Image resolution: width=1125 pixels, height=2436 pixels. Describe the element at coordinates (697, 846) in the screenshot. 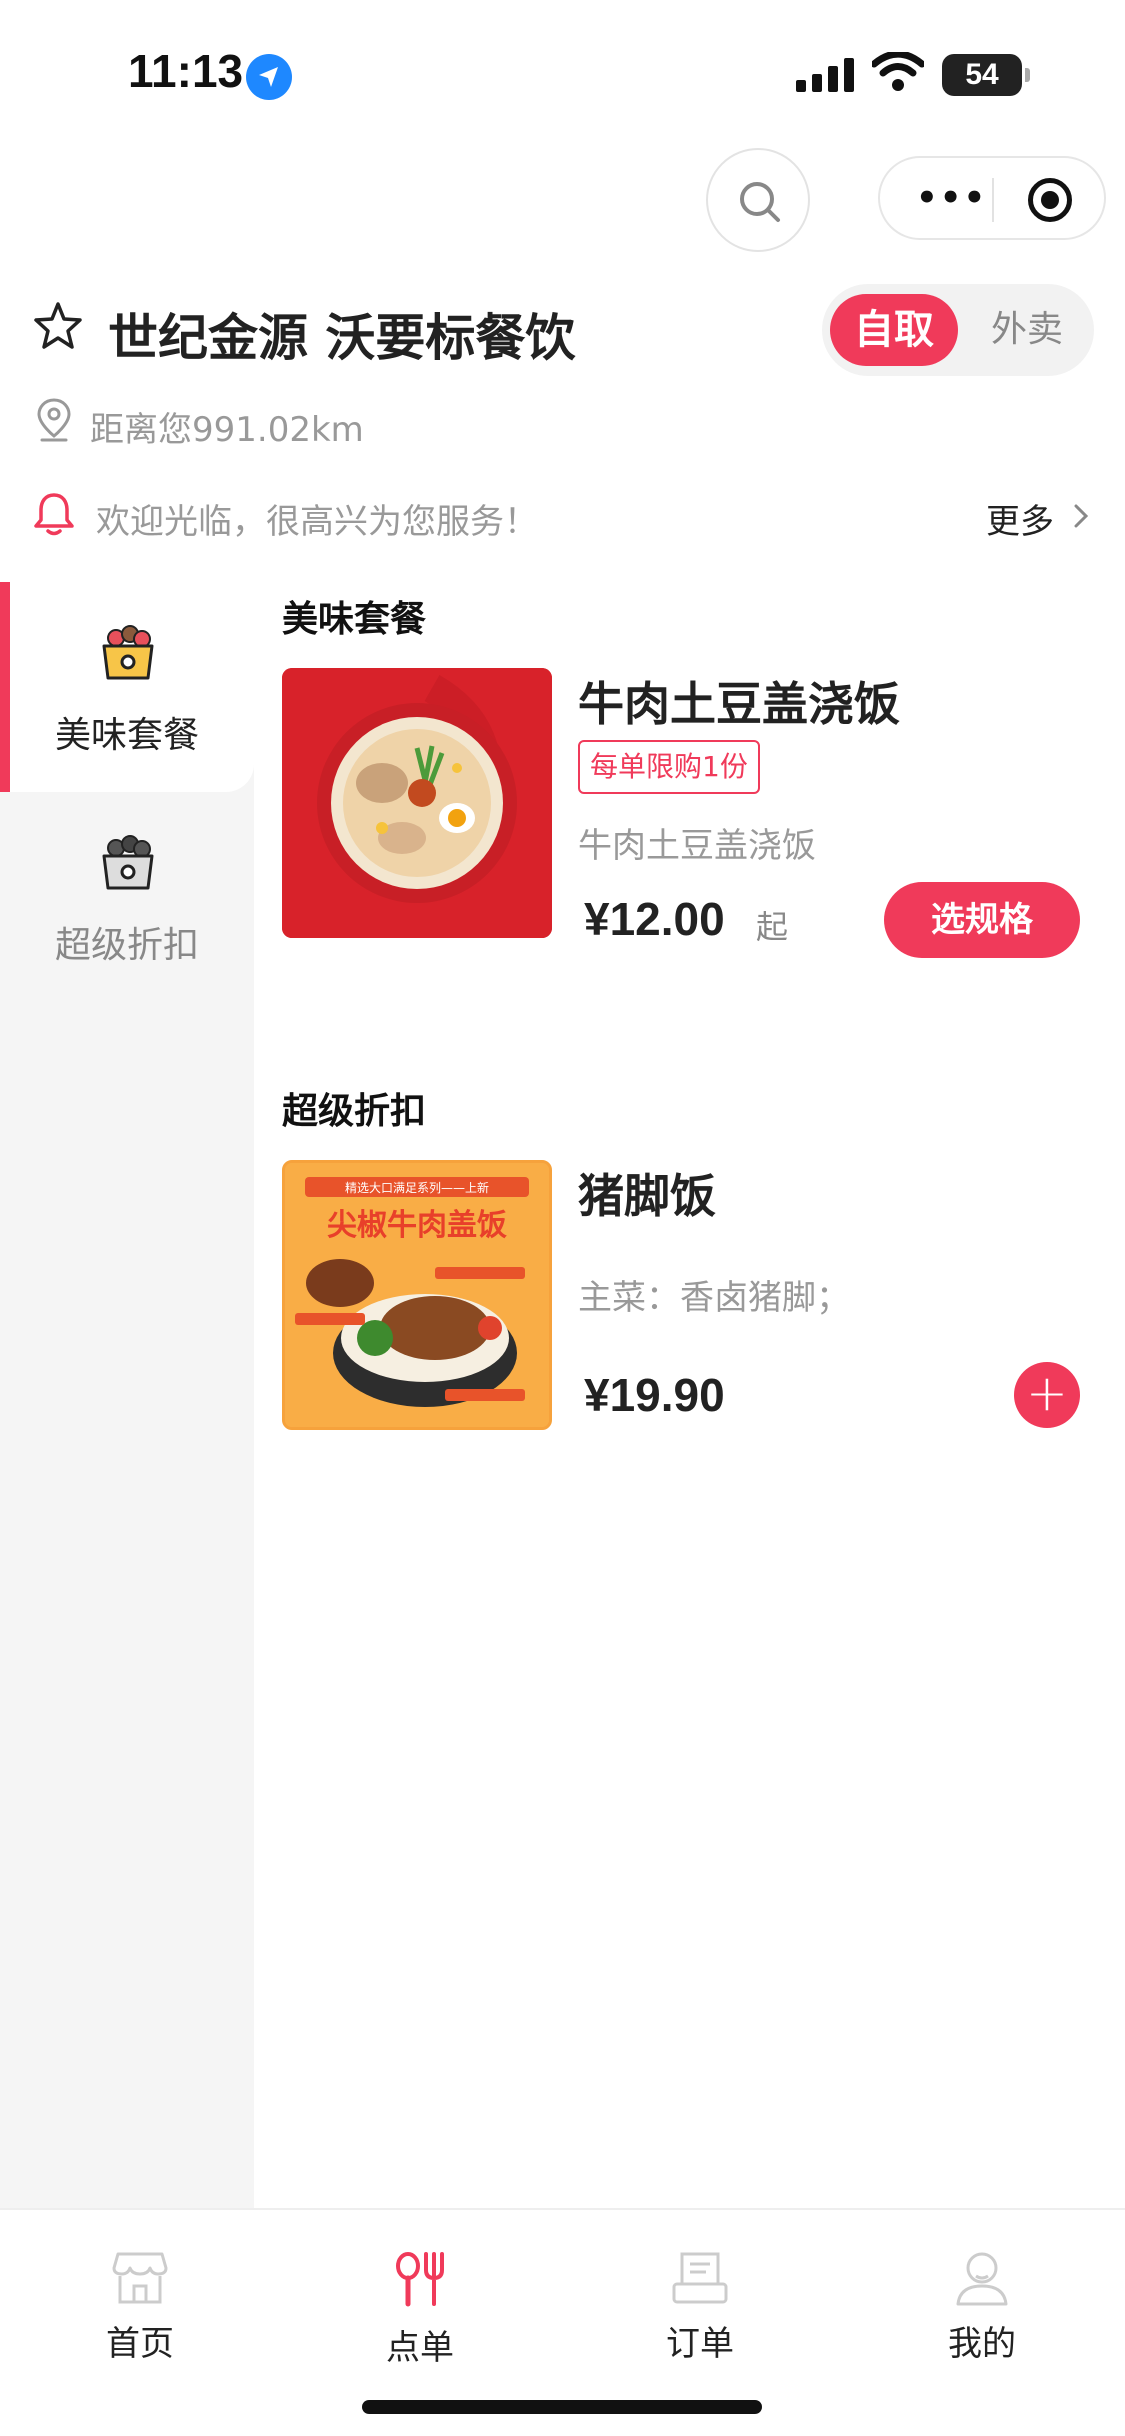

I see `product-description: 牛肉土豆盖浇饭` at that location.